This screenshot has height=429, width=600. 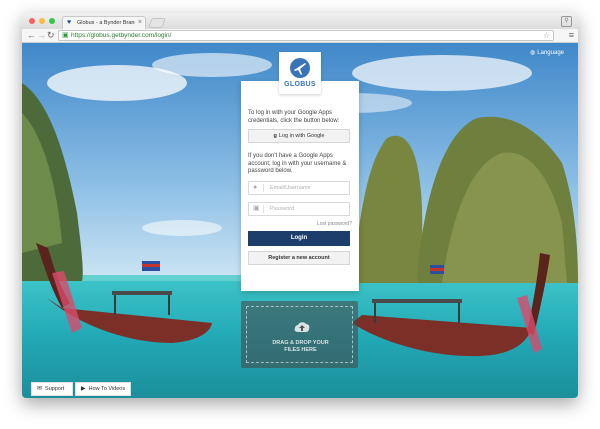 What do you see at coordinates (51, 35) in the screenshot?
I see `reload-icon: ↻` at bounding box center [51, 35].